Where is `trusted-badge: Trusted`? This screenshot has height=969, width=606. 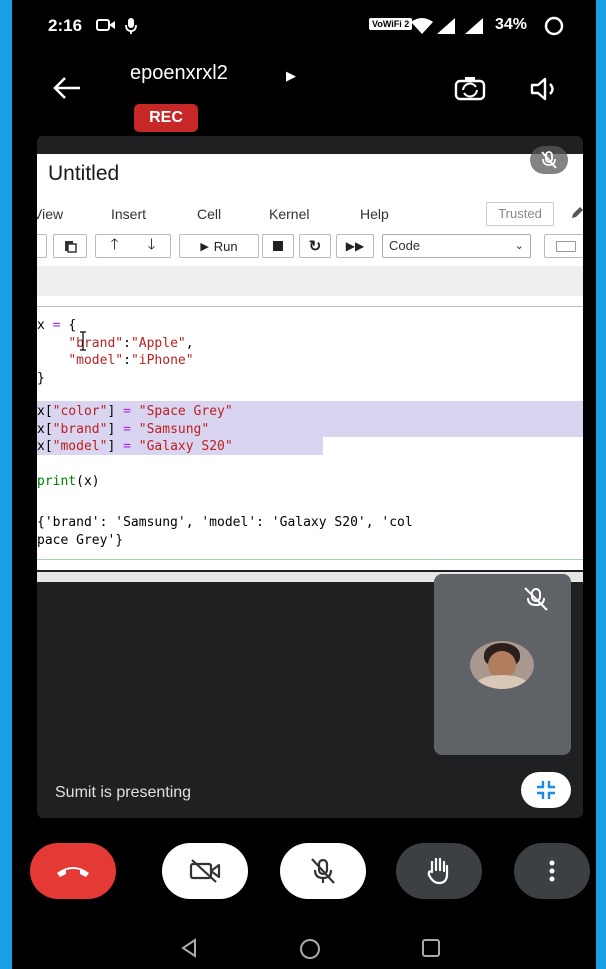
trusted-badge: Trusted is located at coordinates (520, 214).